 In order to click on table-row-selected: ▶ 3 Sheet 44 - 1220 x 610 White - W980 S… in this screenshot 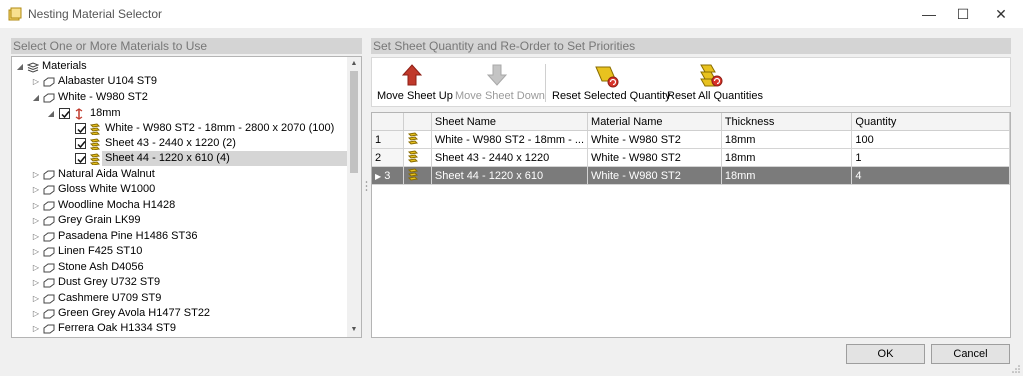, I will do `click(691, 175)`.